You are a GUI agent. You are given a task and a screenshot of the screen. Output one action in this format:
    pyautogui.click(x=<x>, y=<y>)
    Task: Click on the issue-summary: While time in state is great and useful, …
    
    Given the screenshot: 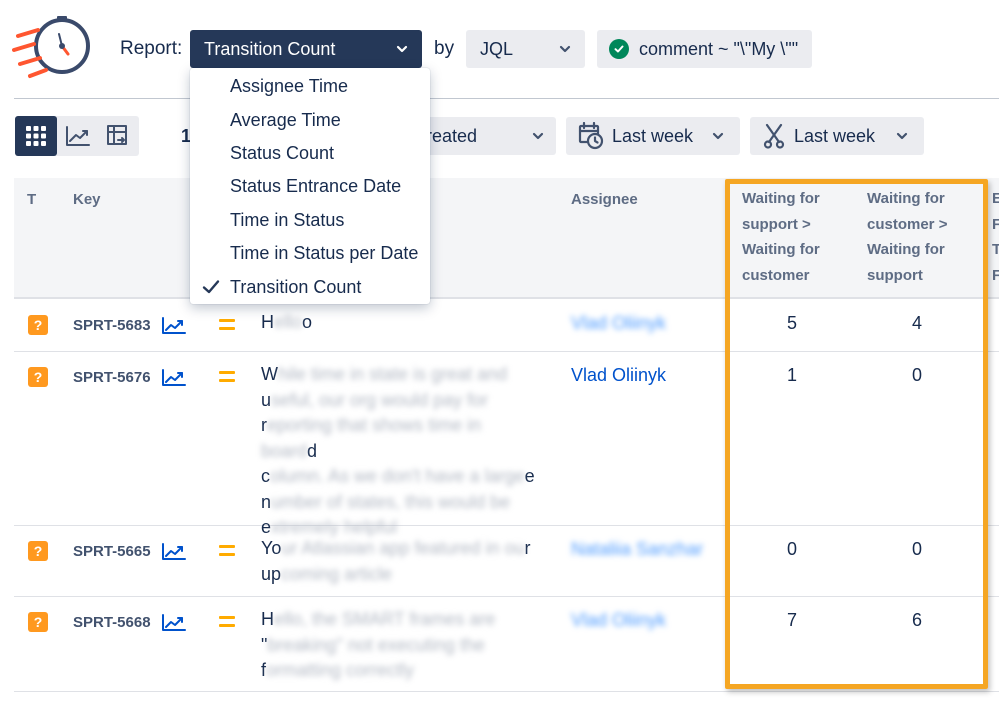 What is the action you would take?
    pyautogui.click(x=401, y=451)
    